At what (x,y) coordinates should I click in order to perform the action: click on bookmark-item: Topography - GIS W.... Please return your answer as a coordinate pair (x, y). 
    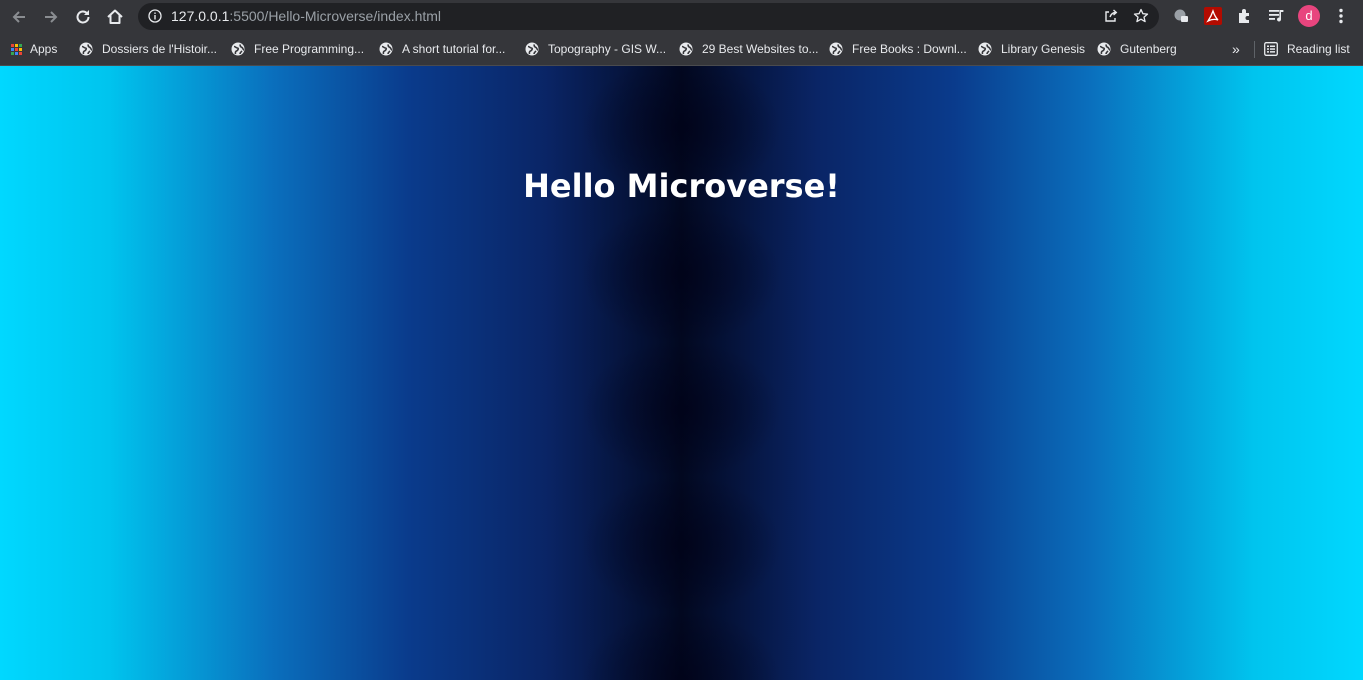
    Looking at the image, I should click on (595, 49).